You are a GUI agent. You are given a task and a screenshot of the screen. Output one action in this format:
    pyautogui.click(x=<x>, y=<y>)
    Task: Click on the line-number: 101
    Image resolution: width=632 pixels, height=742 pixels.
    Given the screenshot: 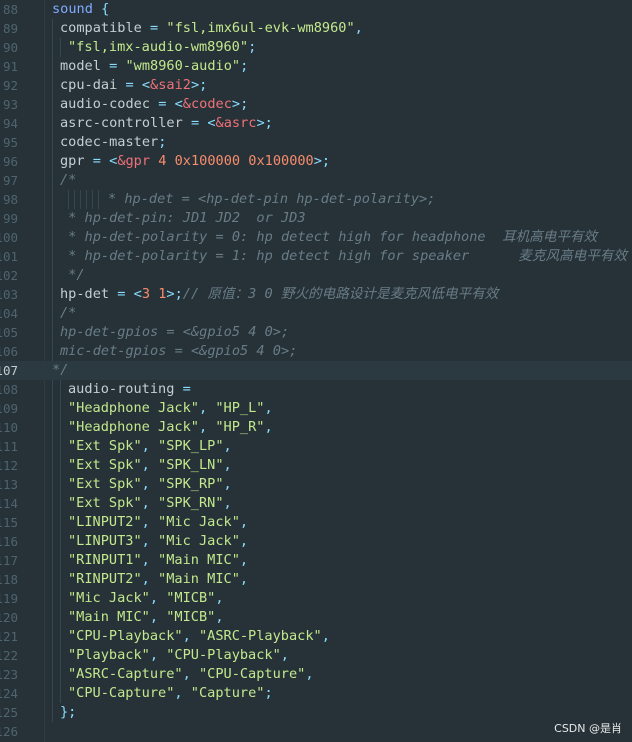 What is the action you would take?
    pyautogui.click(x=9, y=256)
    